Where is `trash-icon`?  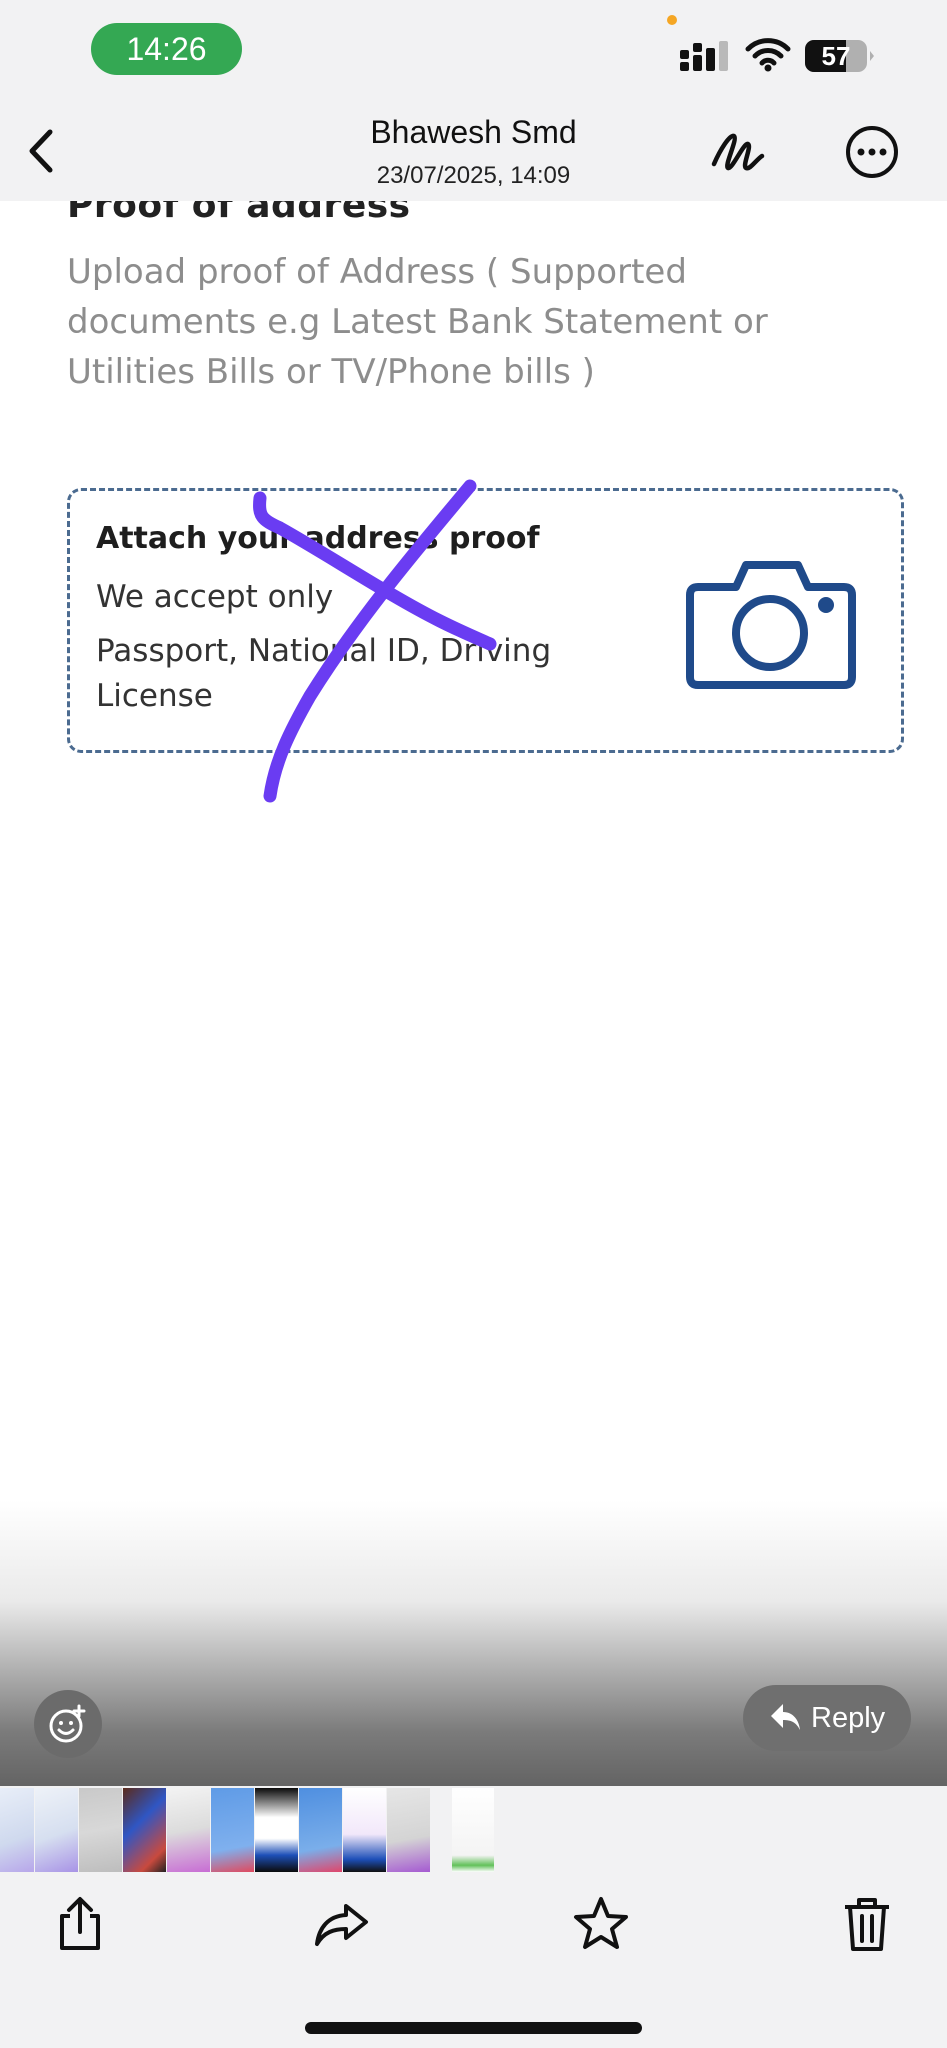 trash-icon is located at coordinates (867, 1924).